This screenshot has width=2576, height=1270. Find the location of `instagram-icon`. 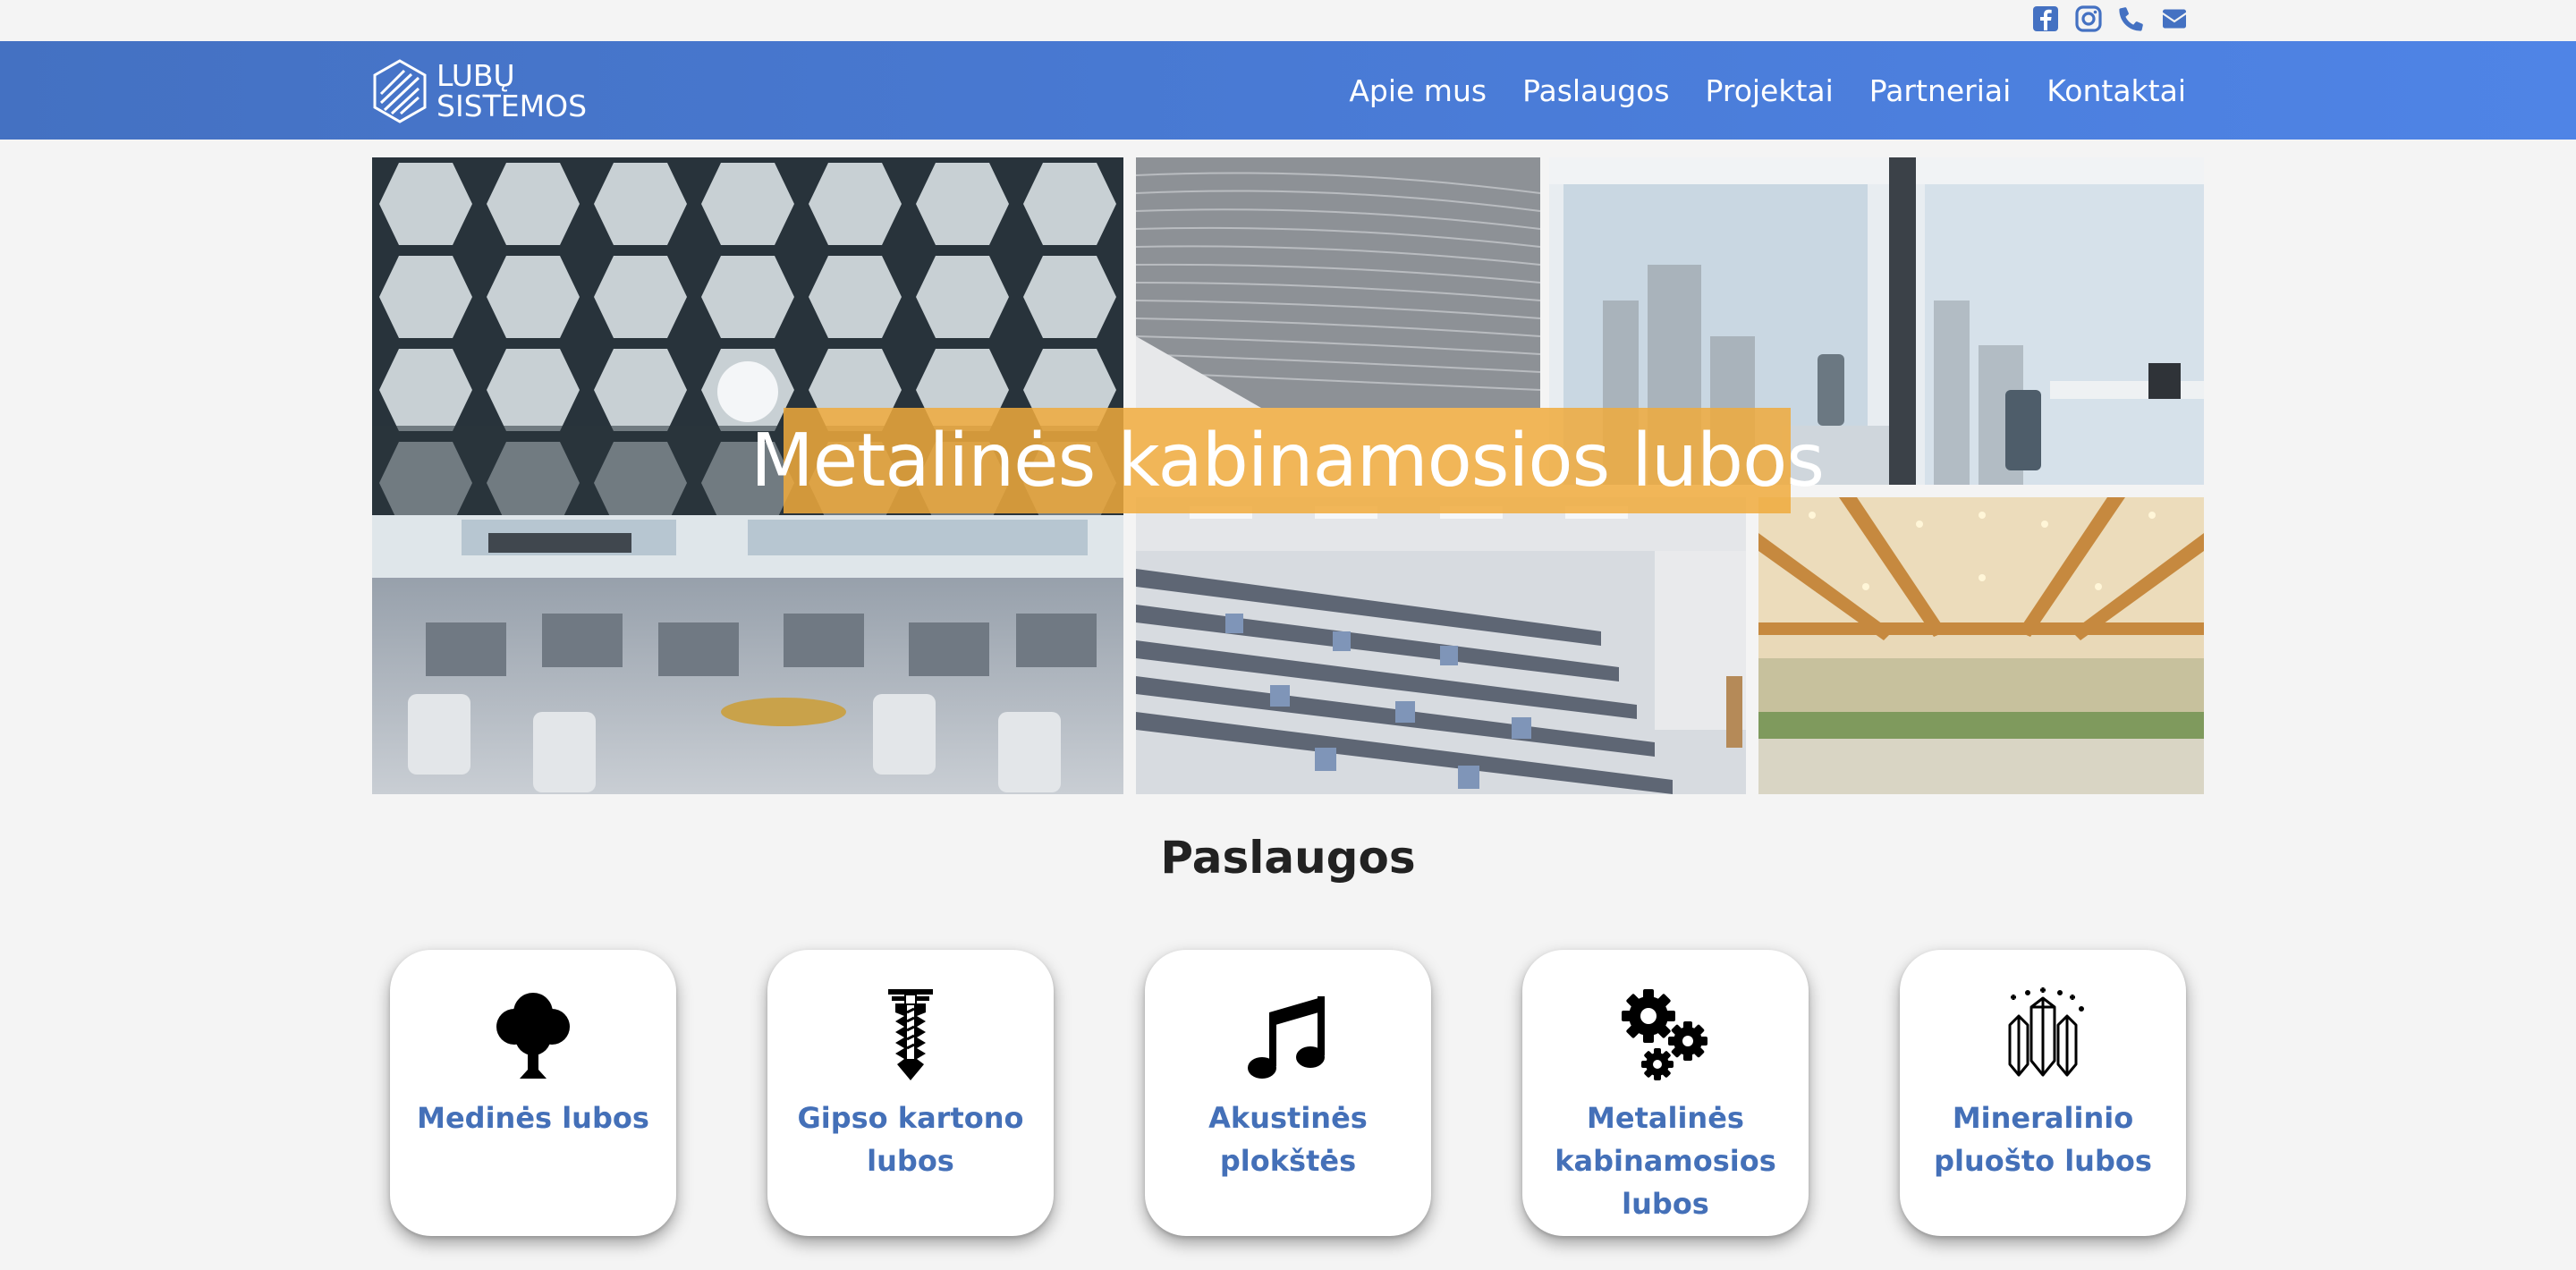

instagram-icon is located at coordinates (2088, 19).